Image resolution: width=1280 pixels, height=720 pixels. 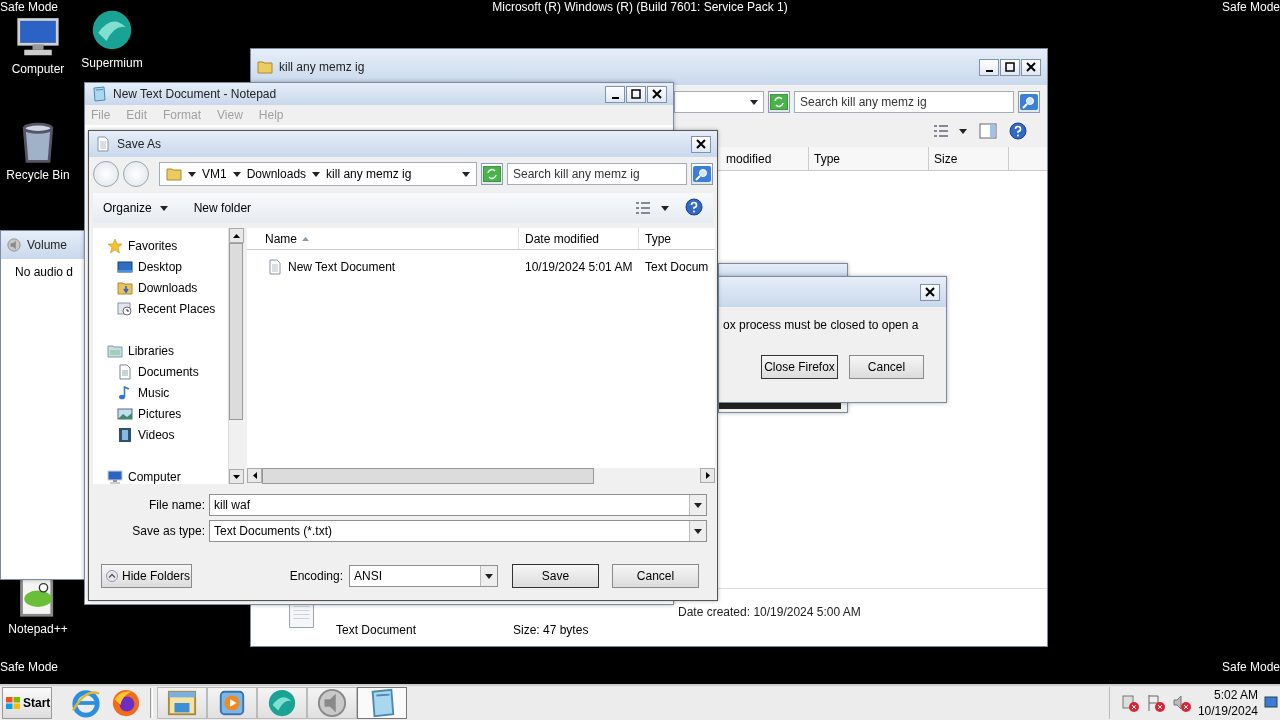 I want to click on nav-item: Favorites, so click(x=160, y=245).